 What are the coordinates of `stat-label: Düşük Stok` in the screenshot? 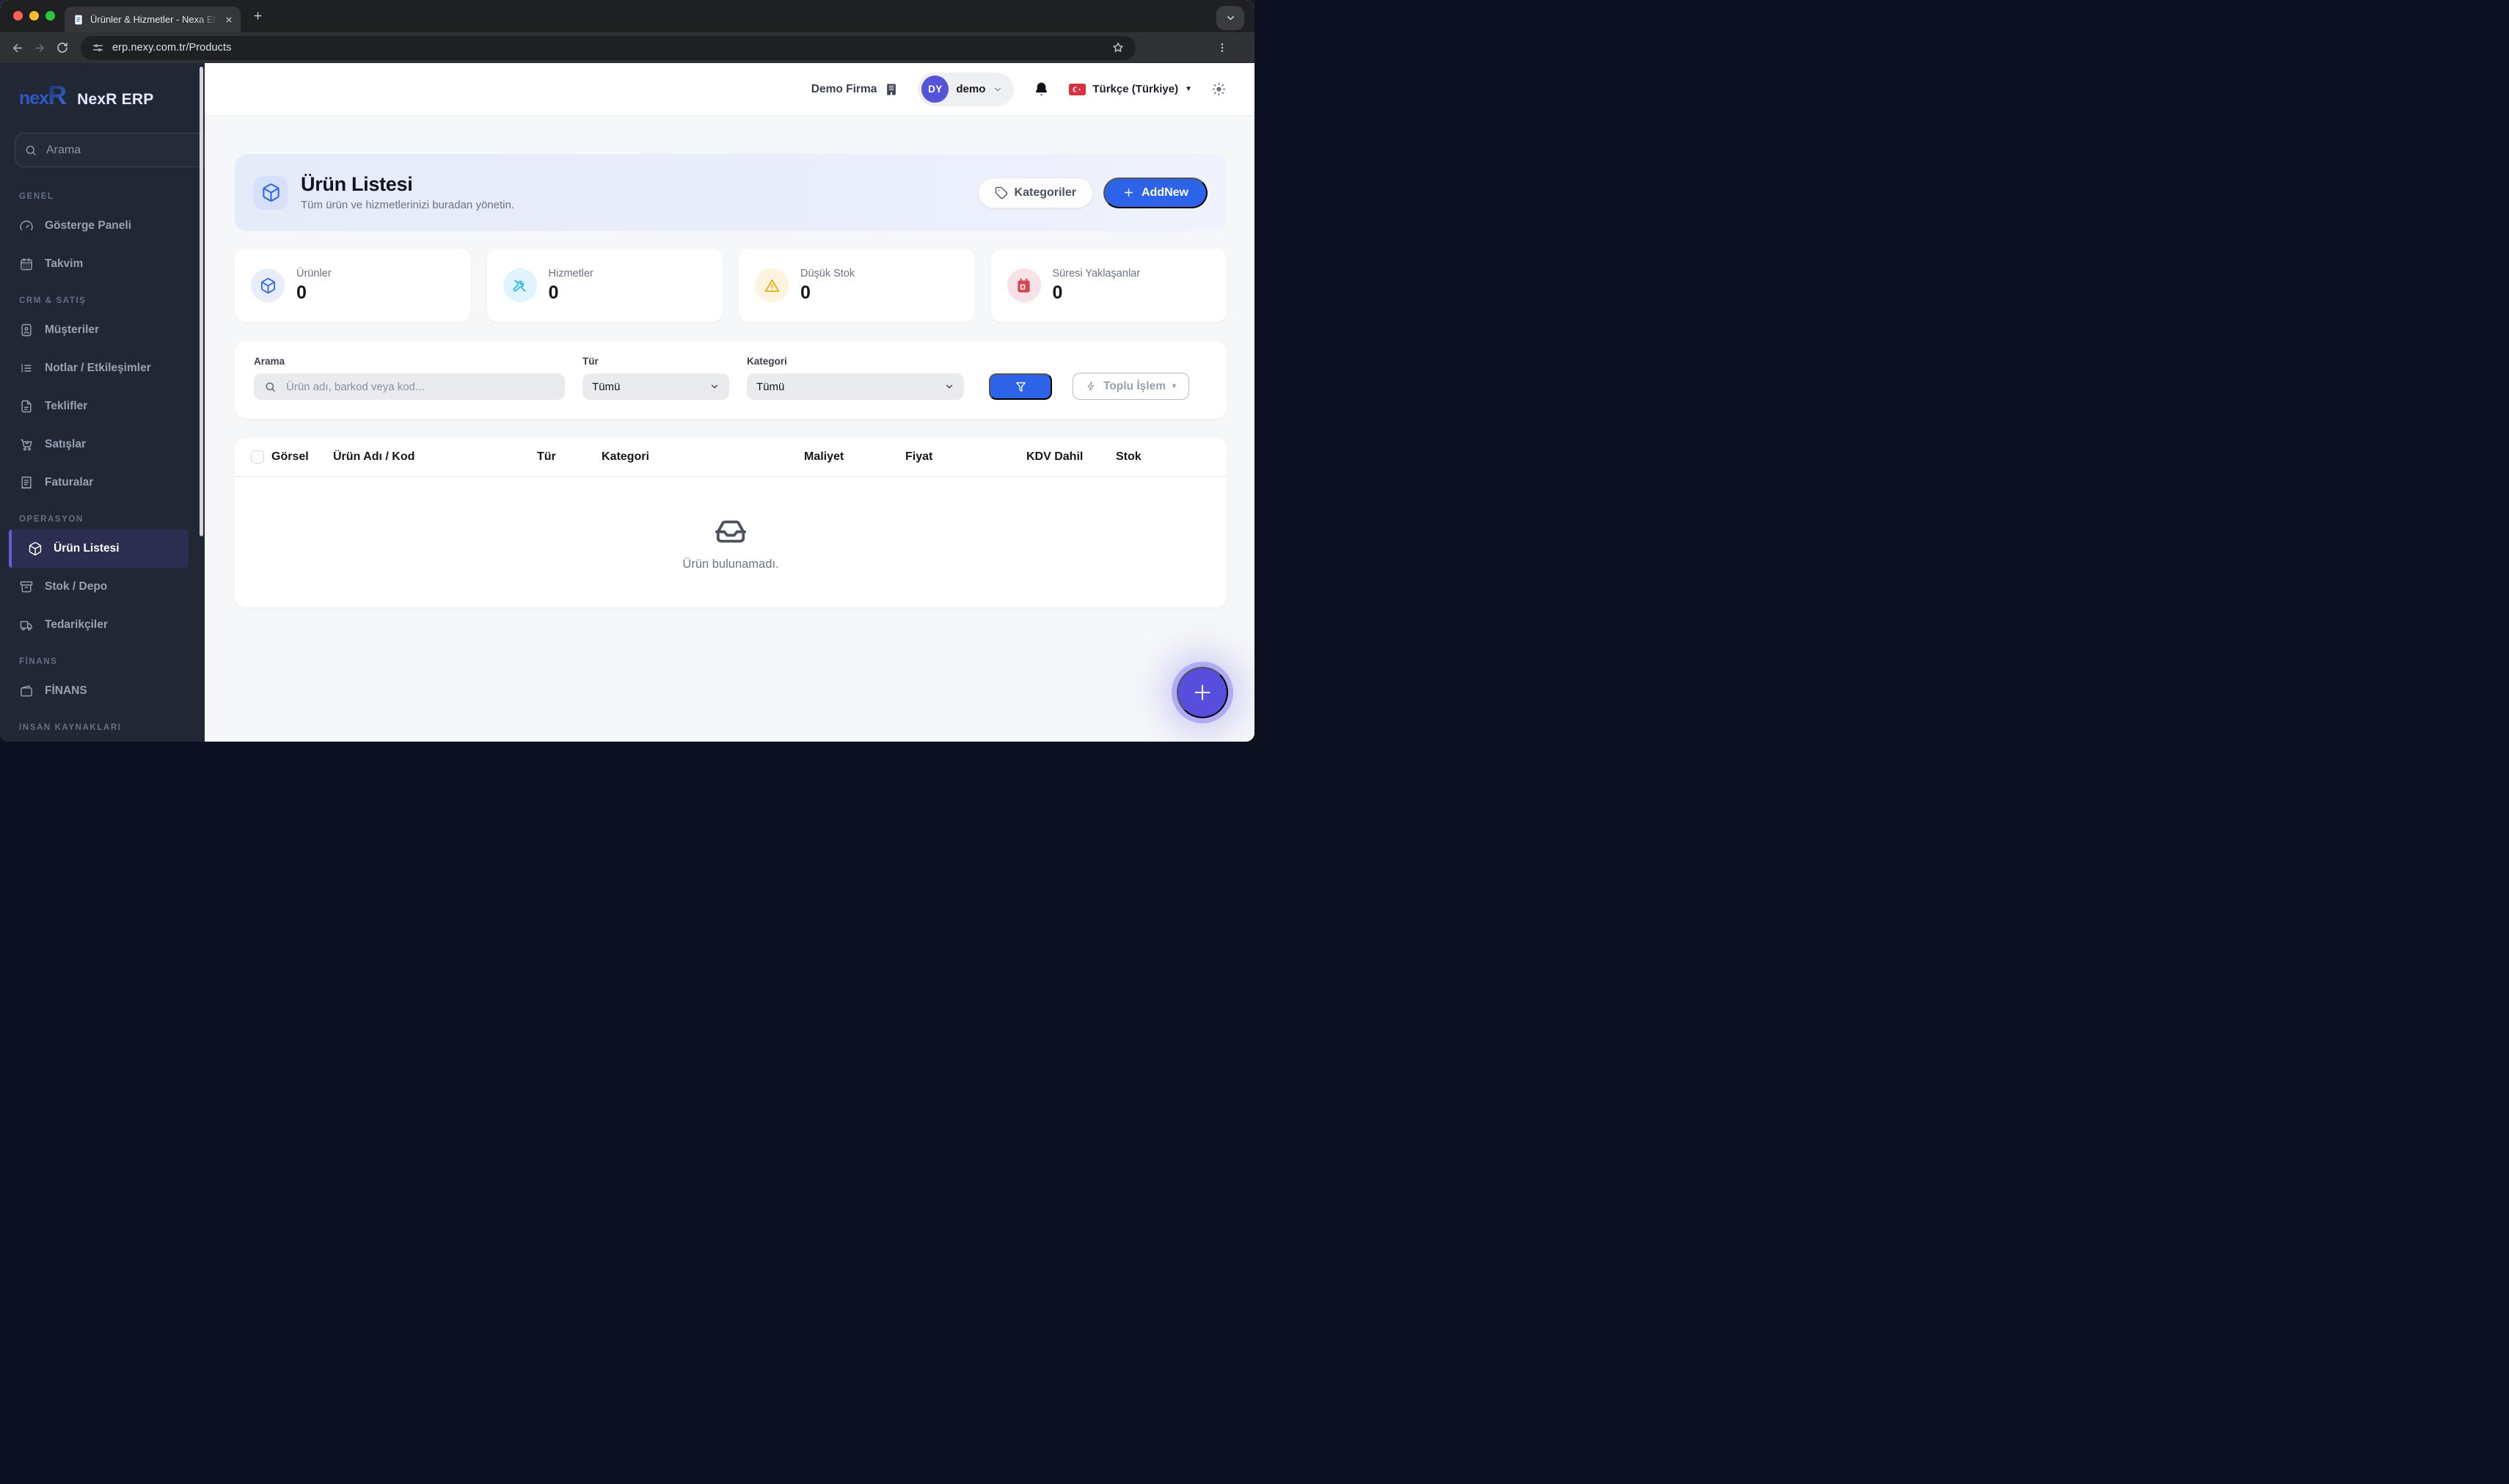 It's located at (827, 273).